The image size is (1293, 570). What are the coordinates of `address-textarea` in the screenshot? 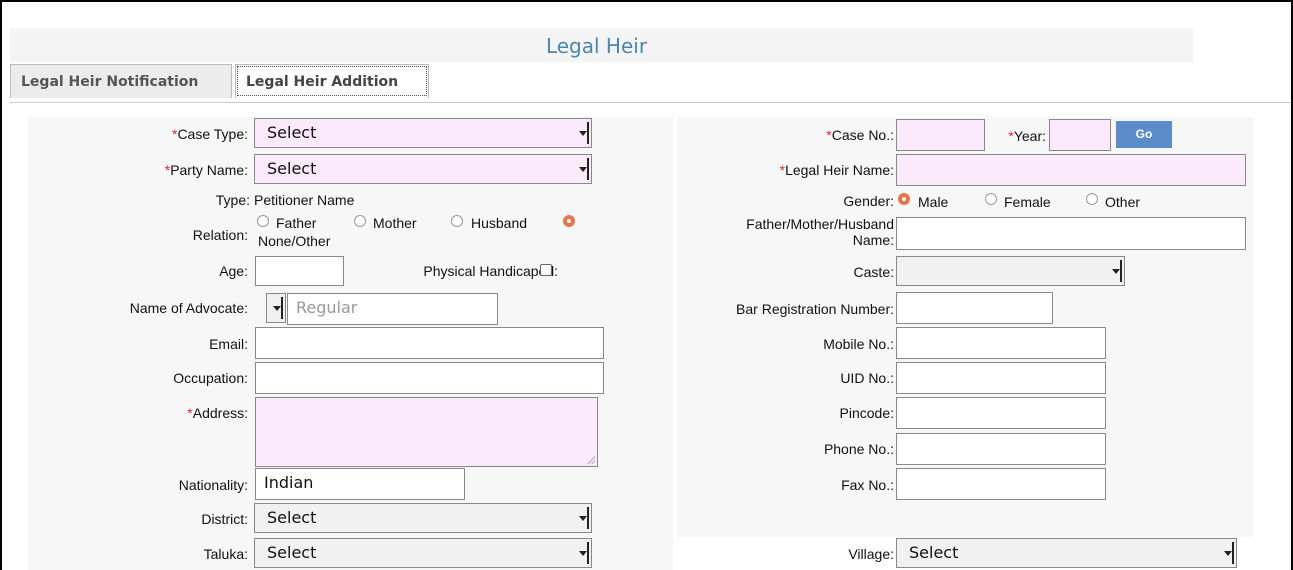 It's located at (426, 432).